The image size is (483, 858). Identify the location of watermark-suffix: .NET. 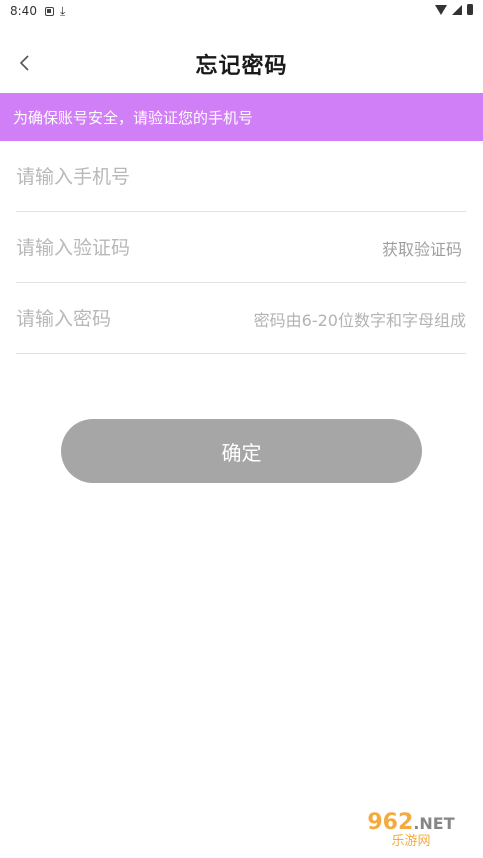
(434, 824).